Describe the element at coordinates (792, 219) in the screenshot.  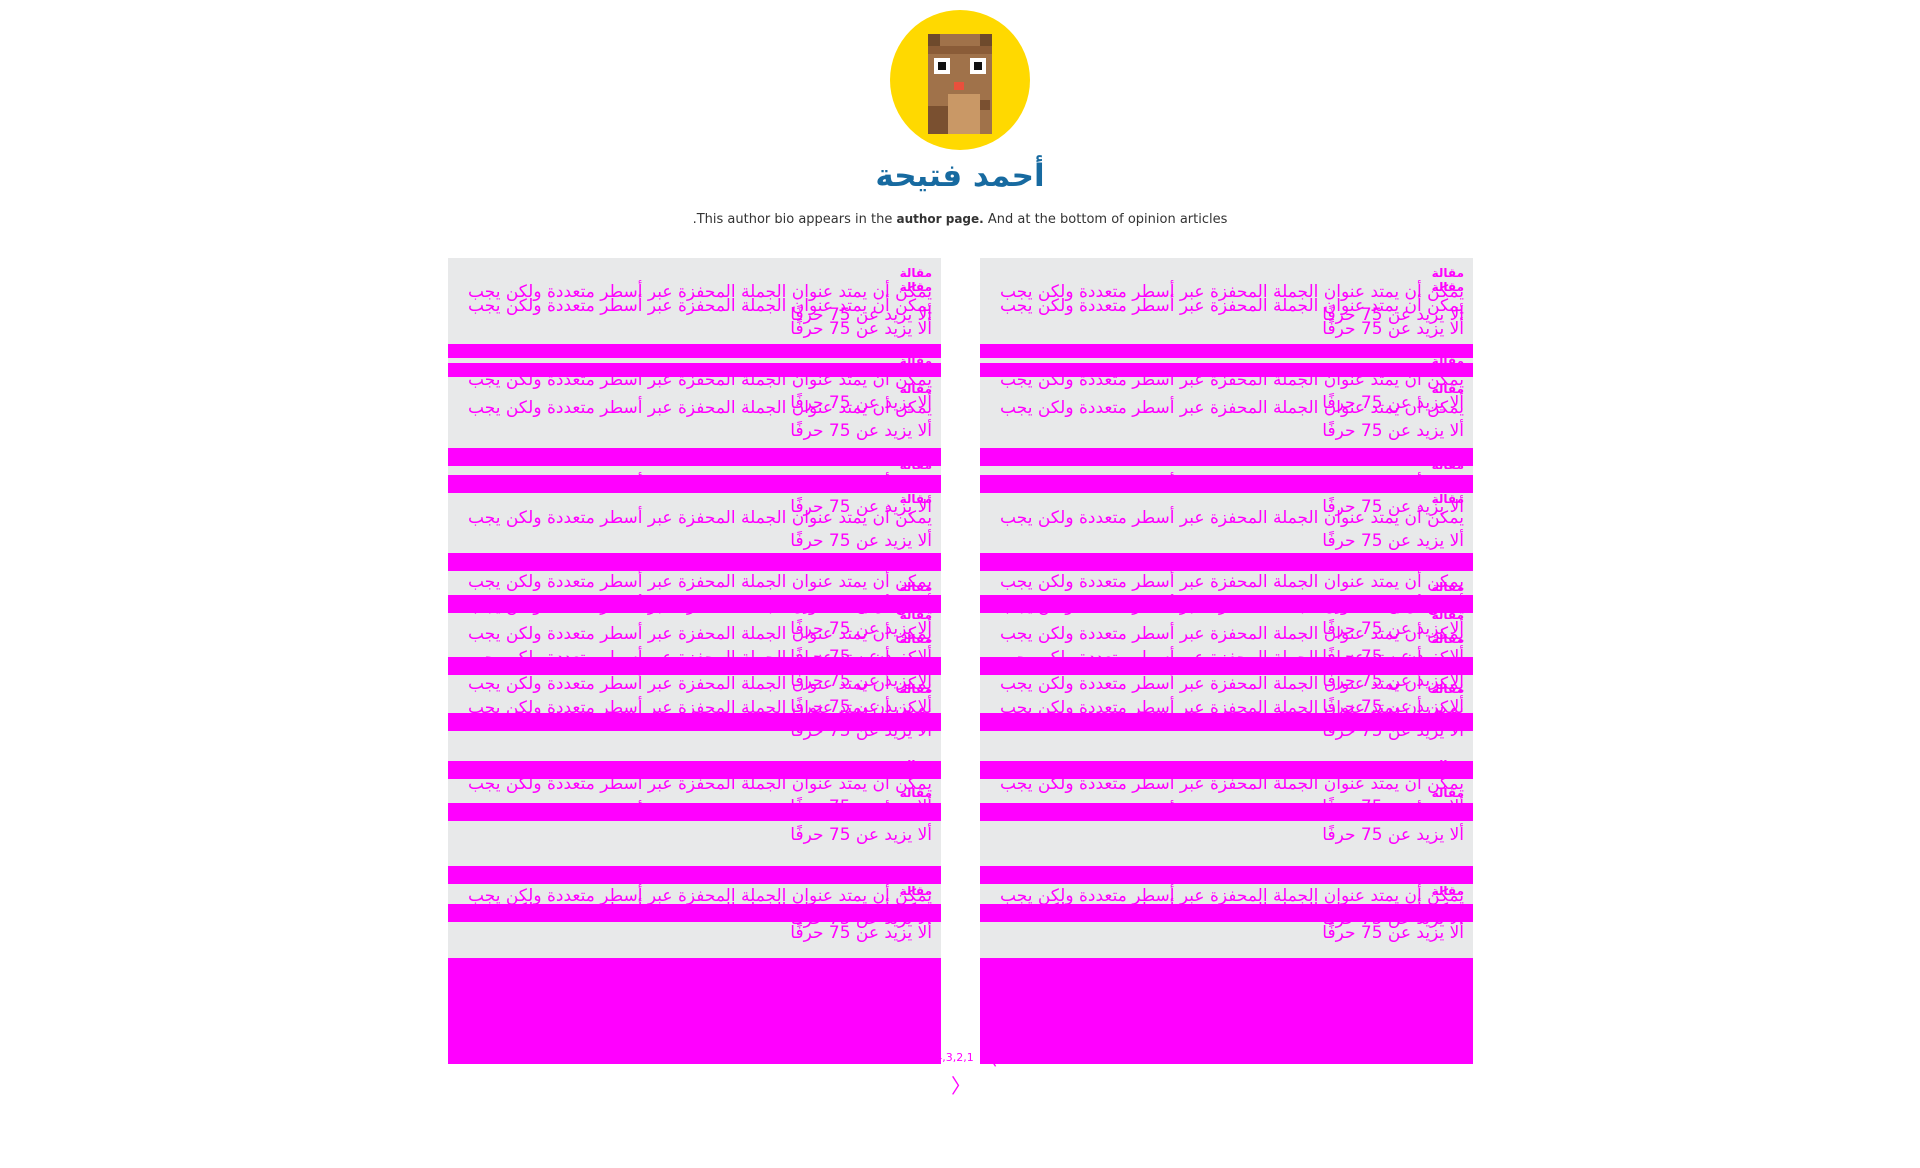
I see `bio-start: .This author bio appears in the` at that location.